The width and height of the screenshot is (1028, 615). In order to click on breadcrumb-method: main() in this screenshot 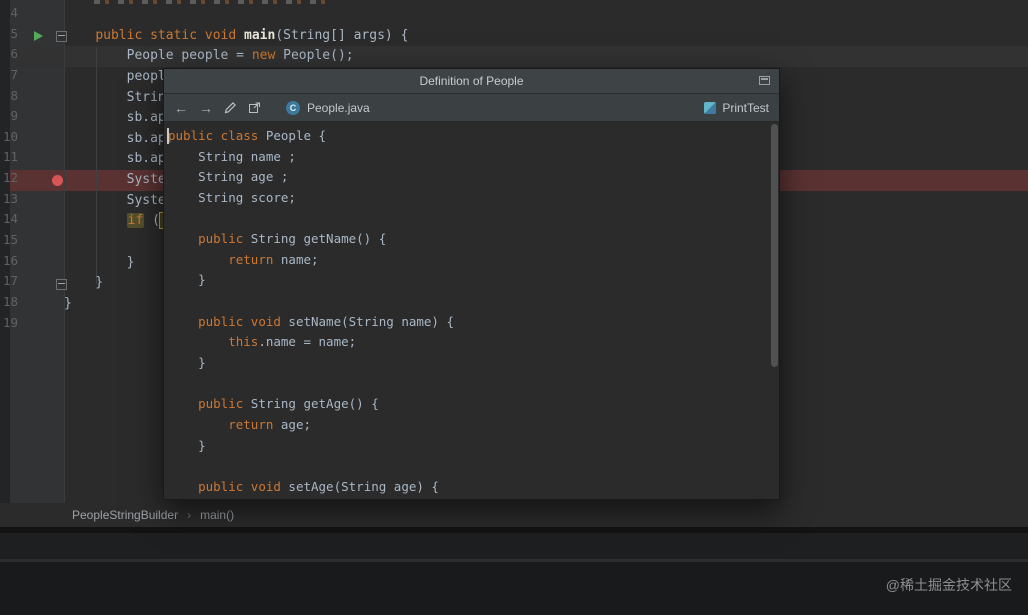, I will do `click(217, 515)`.